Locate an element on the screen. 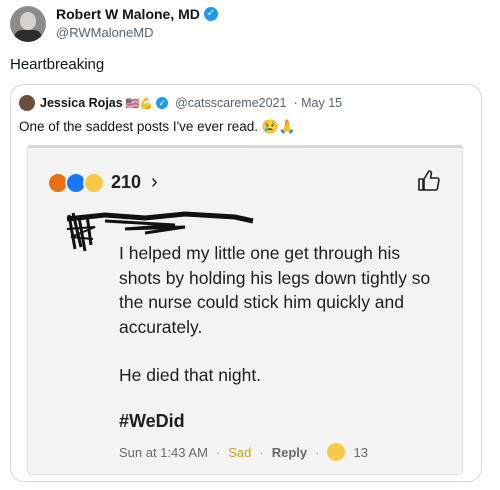  avatar-head is located at coordinates (28, 21).